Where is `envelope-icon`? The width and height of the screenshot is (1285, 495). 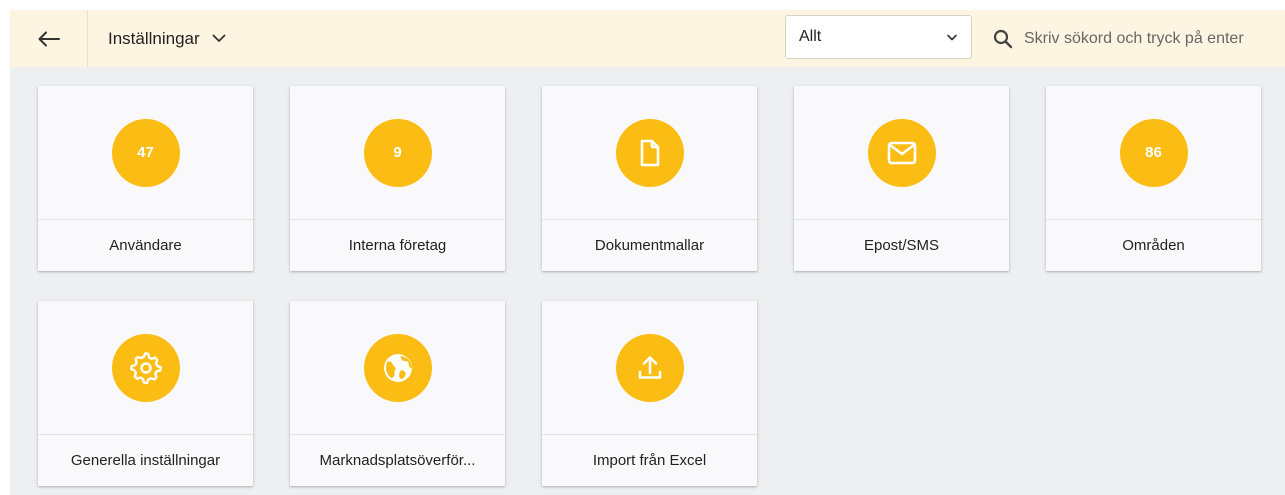 envelope-icon is located at coordinates (901, 152).